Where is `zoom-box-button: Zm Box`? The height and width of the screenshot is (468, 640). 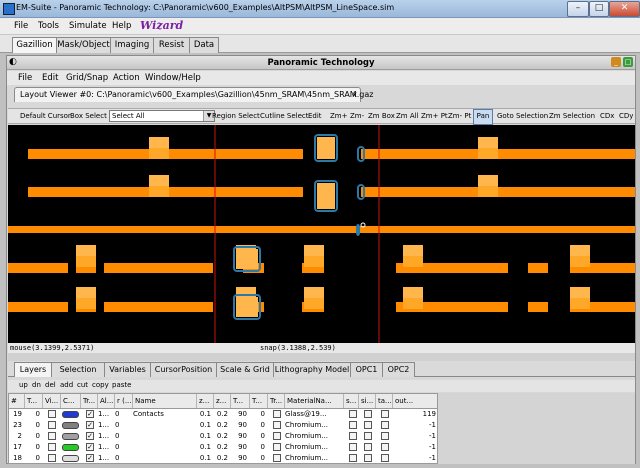 zoom-box-button: Zm Box is located at coordinates (381, 116).